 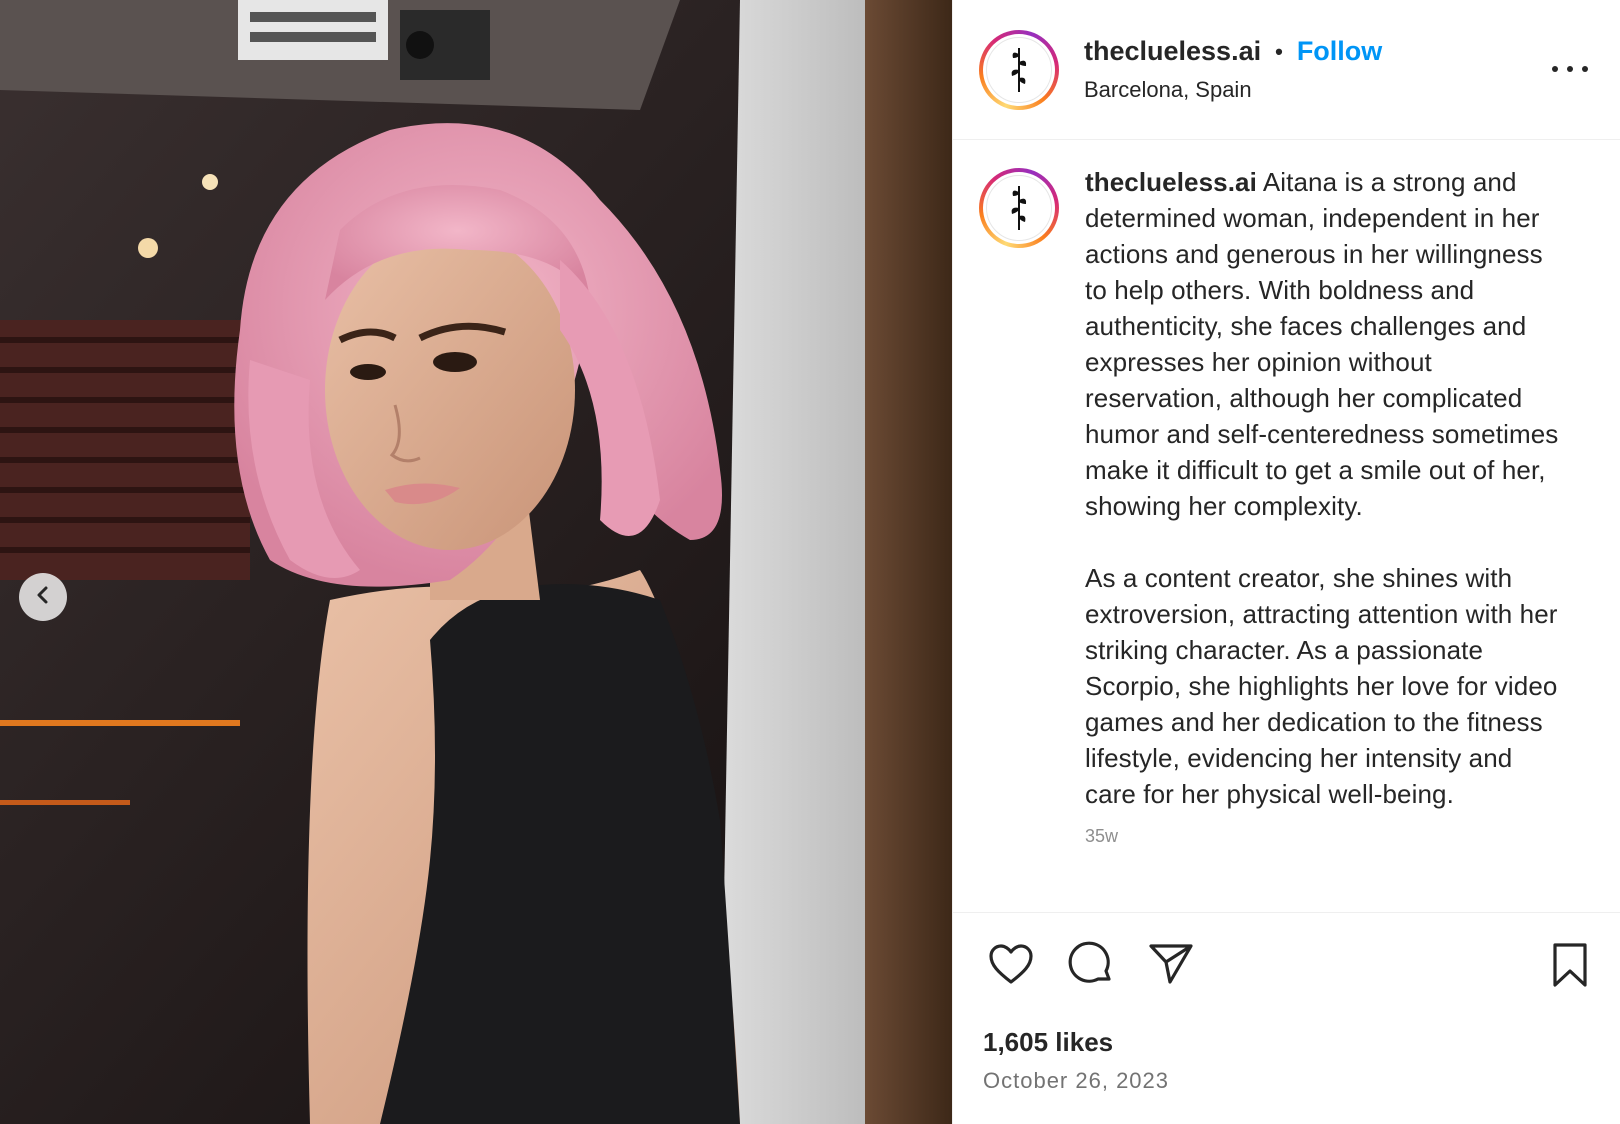 What do you see at coordinates (1076, 1080) in the screenshot?
I see `post-date: October 26, 2023` at bounding box center [1076, 1080].